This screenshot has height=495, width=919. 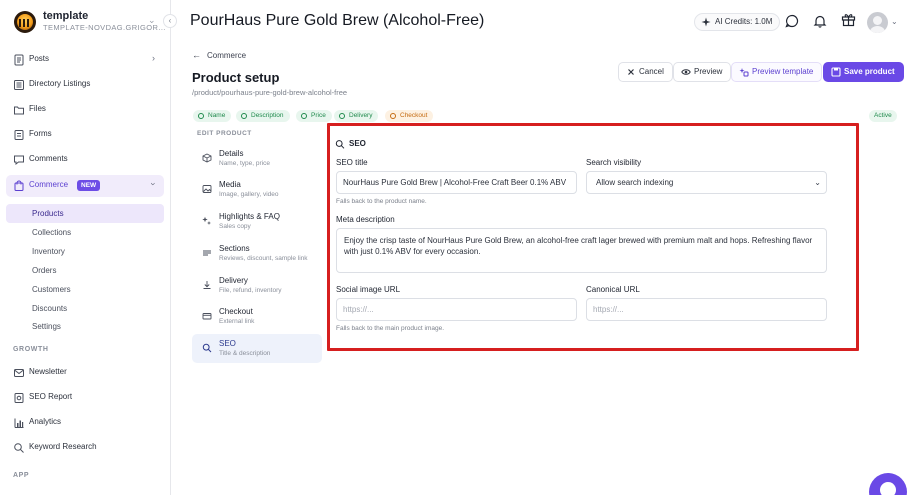 What do you see at coordinates (257, 253) in the screenshot?
I see `tab-sections: Sections Reviews, discount, sample link` at bounding box center [257, 253].